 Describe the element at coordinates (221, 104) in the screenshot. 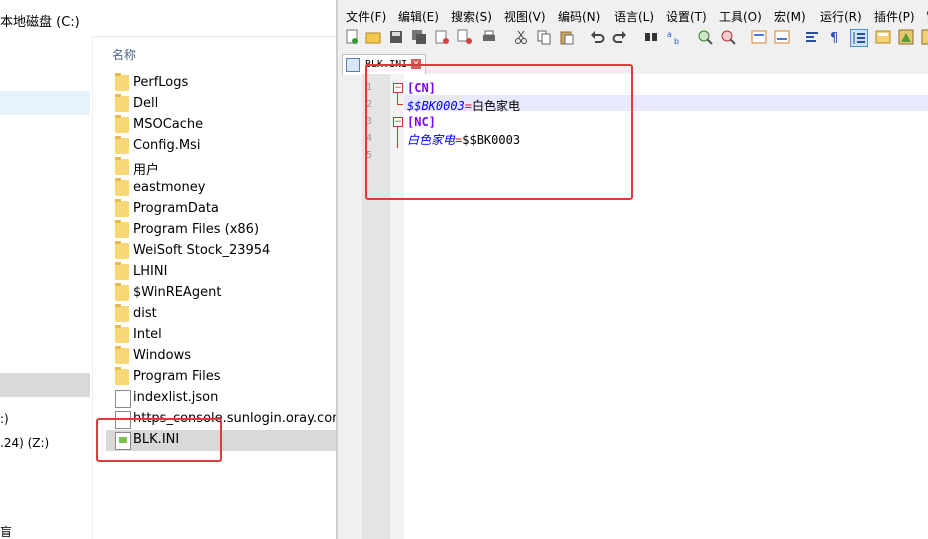

I see `file-list-item: Dell` at that location.